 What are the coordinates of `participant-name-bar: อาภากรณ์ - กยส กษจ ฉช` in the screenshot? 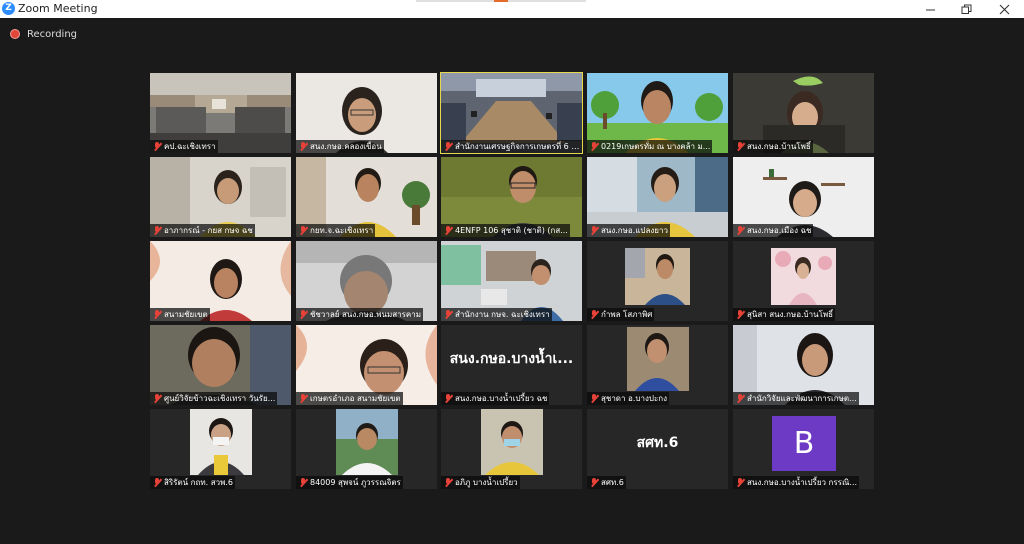 It's located at (202, 230).